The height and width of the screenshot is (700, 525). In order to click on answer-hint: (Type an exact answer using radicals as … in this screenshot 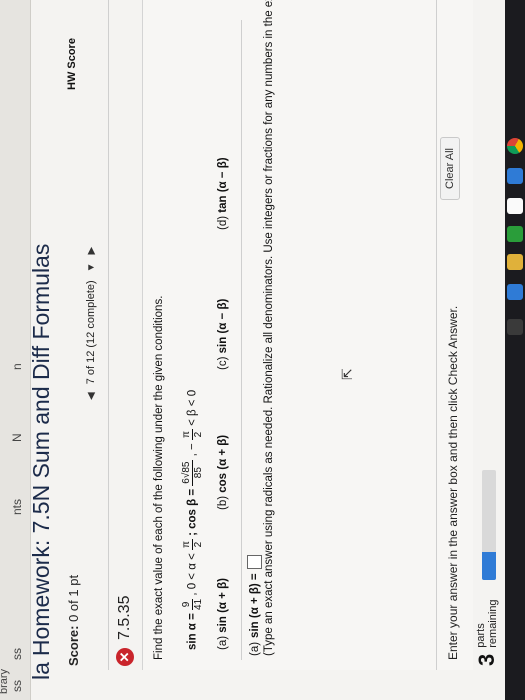, I will do `click(269, 328)`.